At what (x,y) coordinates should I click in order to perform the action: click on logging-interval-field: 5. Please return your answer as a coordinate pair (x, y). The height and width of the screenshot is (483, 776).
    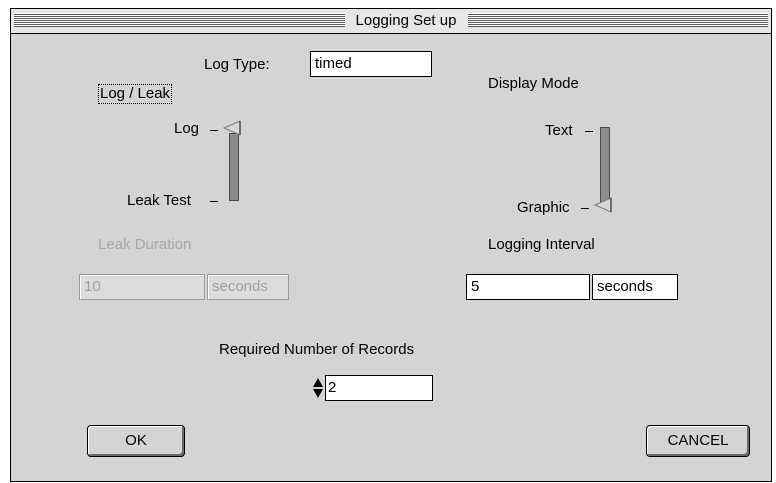
    Looking at the image, I should click on (528, 287).